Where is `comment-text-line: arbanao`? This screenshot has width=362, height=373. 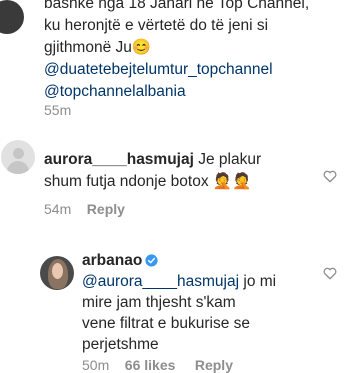 comment-text-line: arbanao is located at coordinates (120, 260).